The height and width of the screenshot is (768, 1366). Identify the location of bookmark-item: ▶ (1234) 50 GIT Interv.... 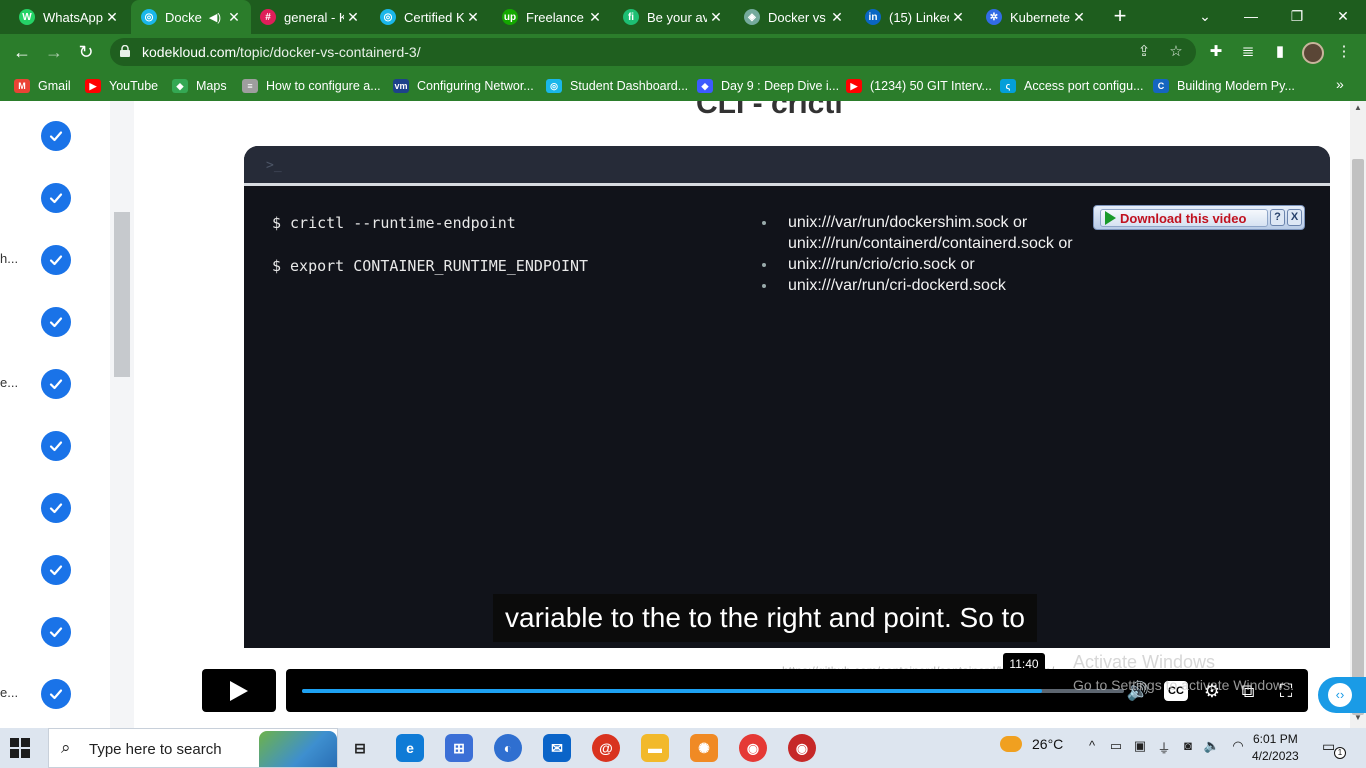
(919, 86).